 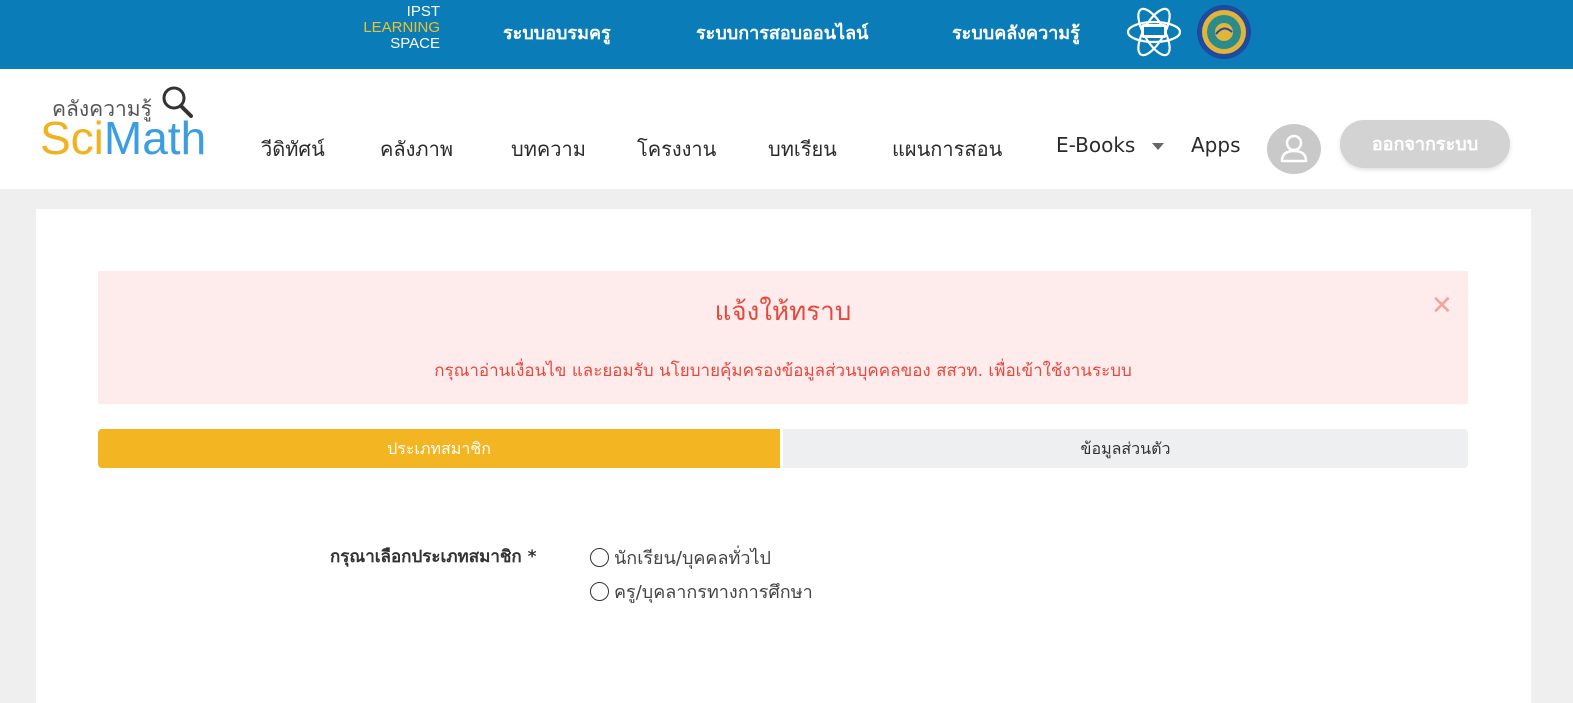 What do you see at coordinates (401, 27) in the screenshot?
I see `ipst-logo-line2: LEARNING` at bounding box center [401, 27].